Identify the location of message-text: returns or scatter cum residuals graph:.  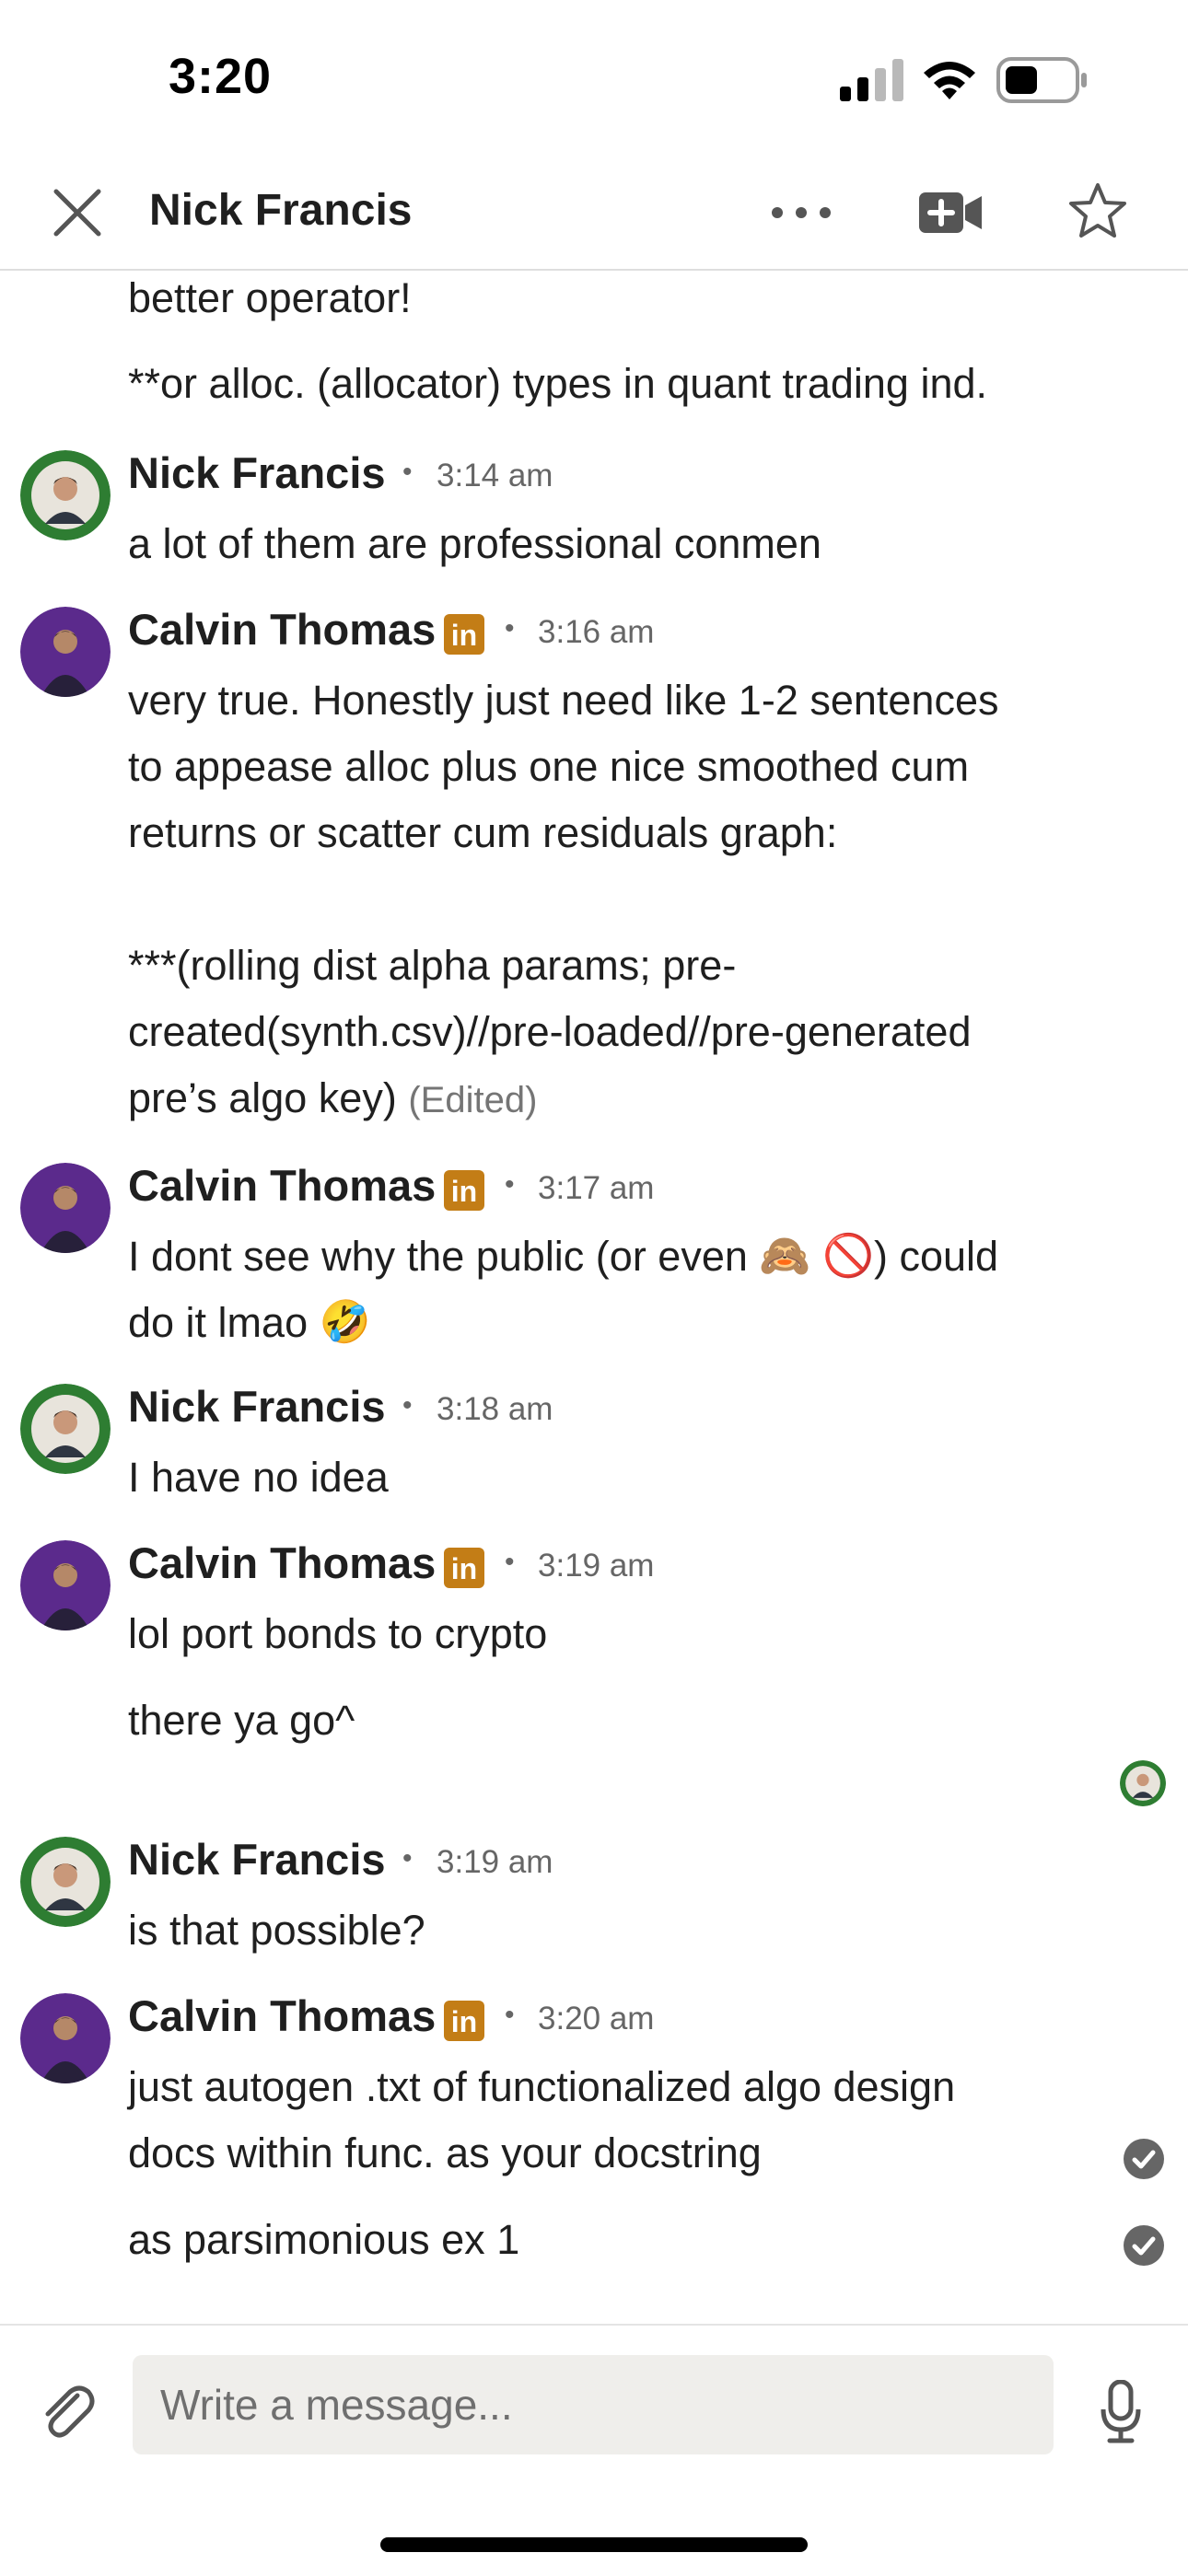
(483, 832).